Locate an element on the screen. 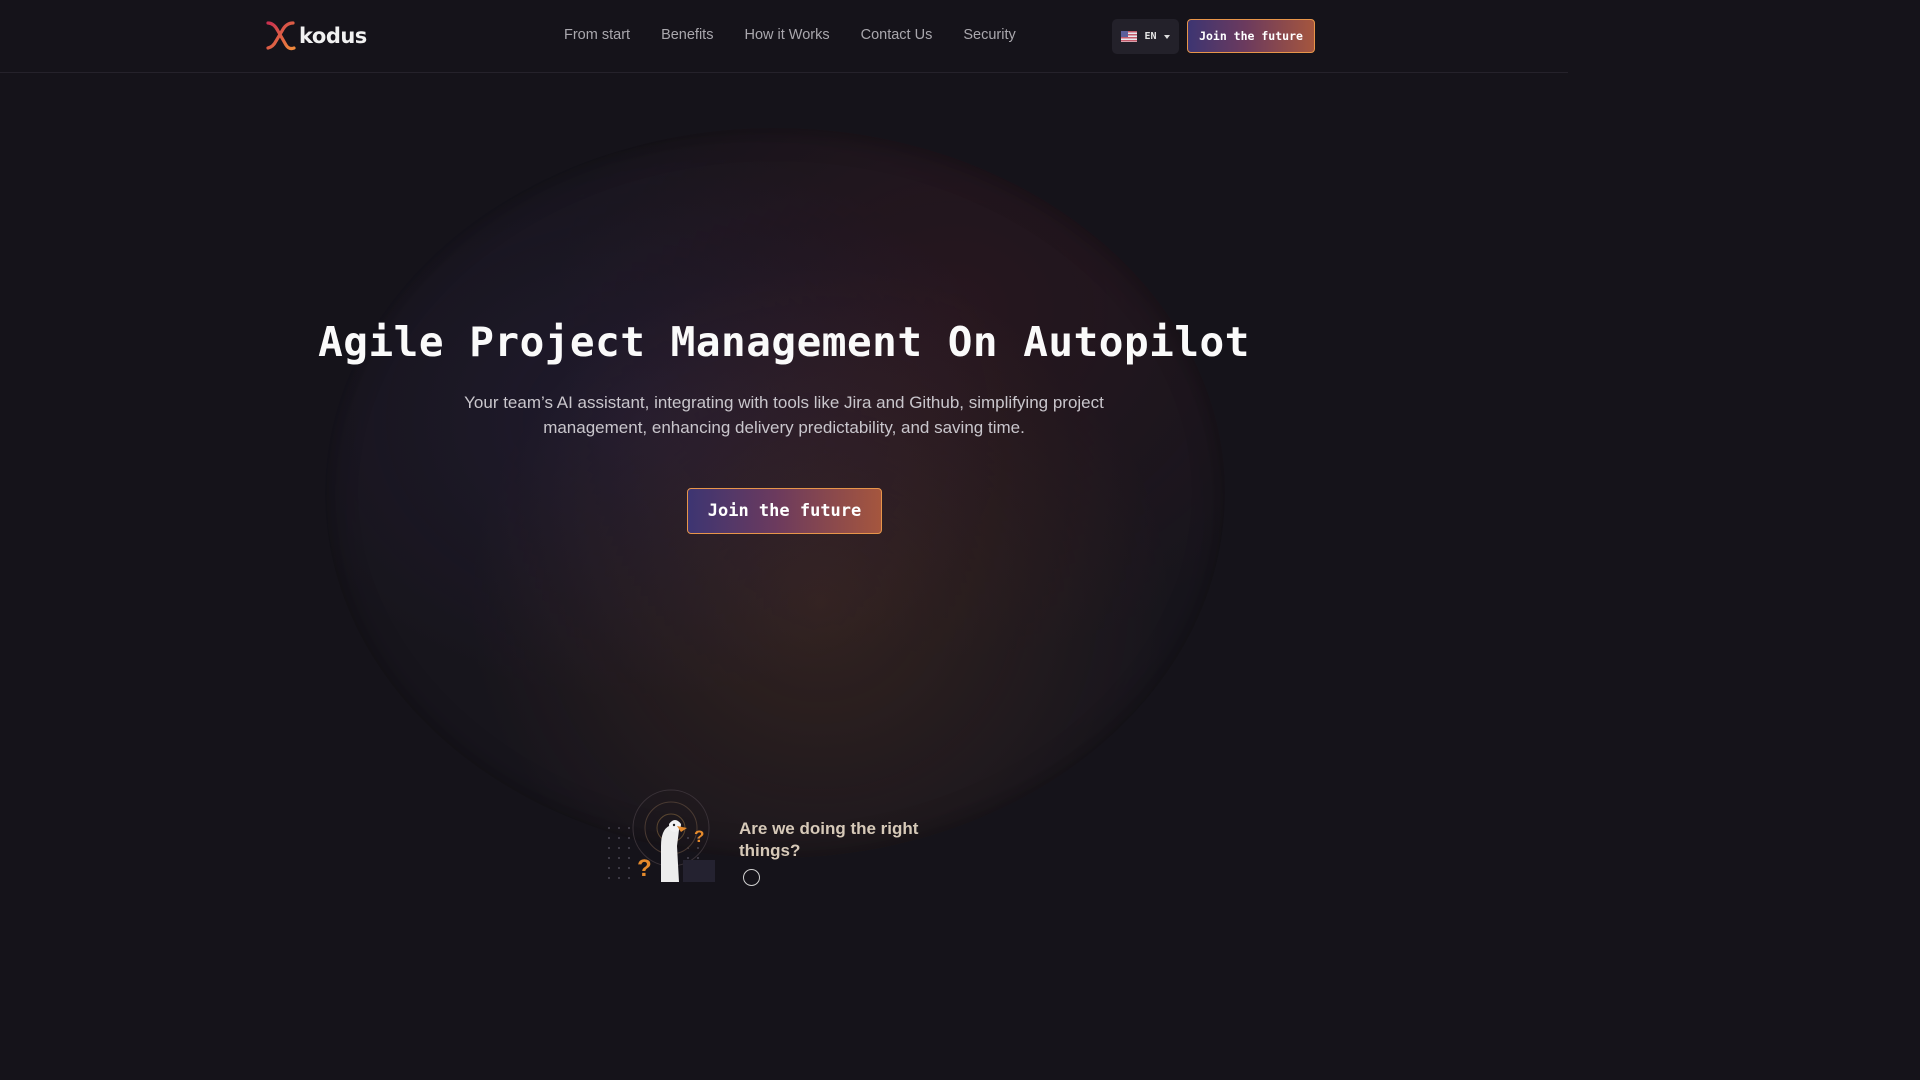 Image resolution: width=1920 pixels, height=1080 pixels. nav-link-from-start: From start is located at coordinates (597, 35).